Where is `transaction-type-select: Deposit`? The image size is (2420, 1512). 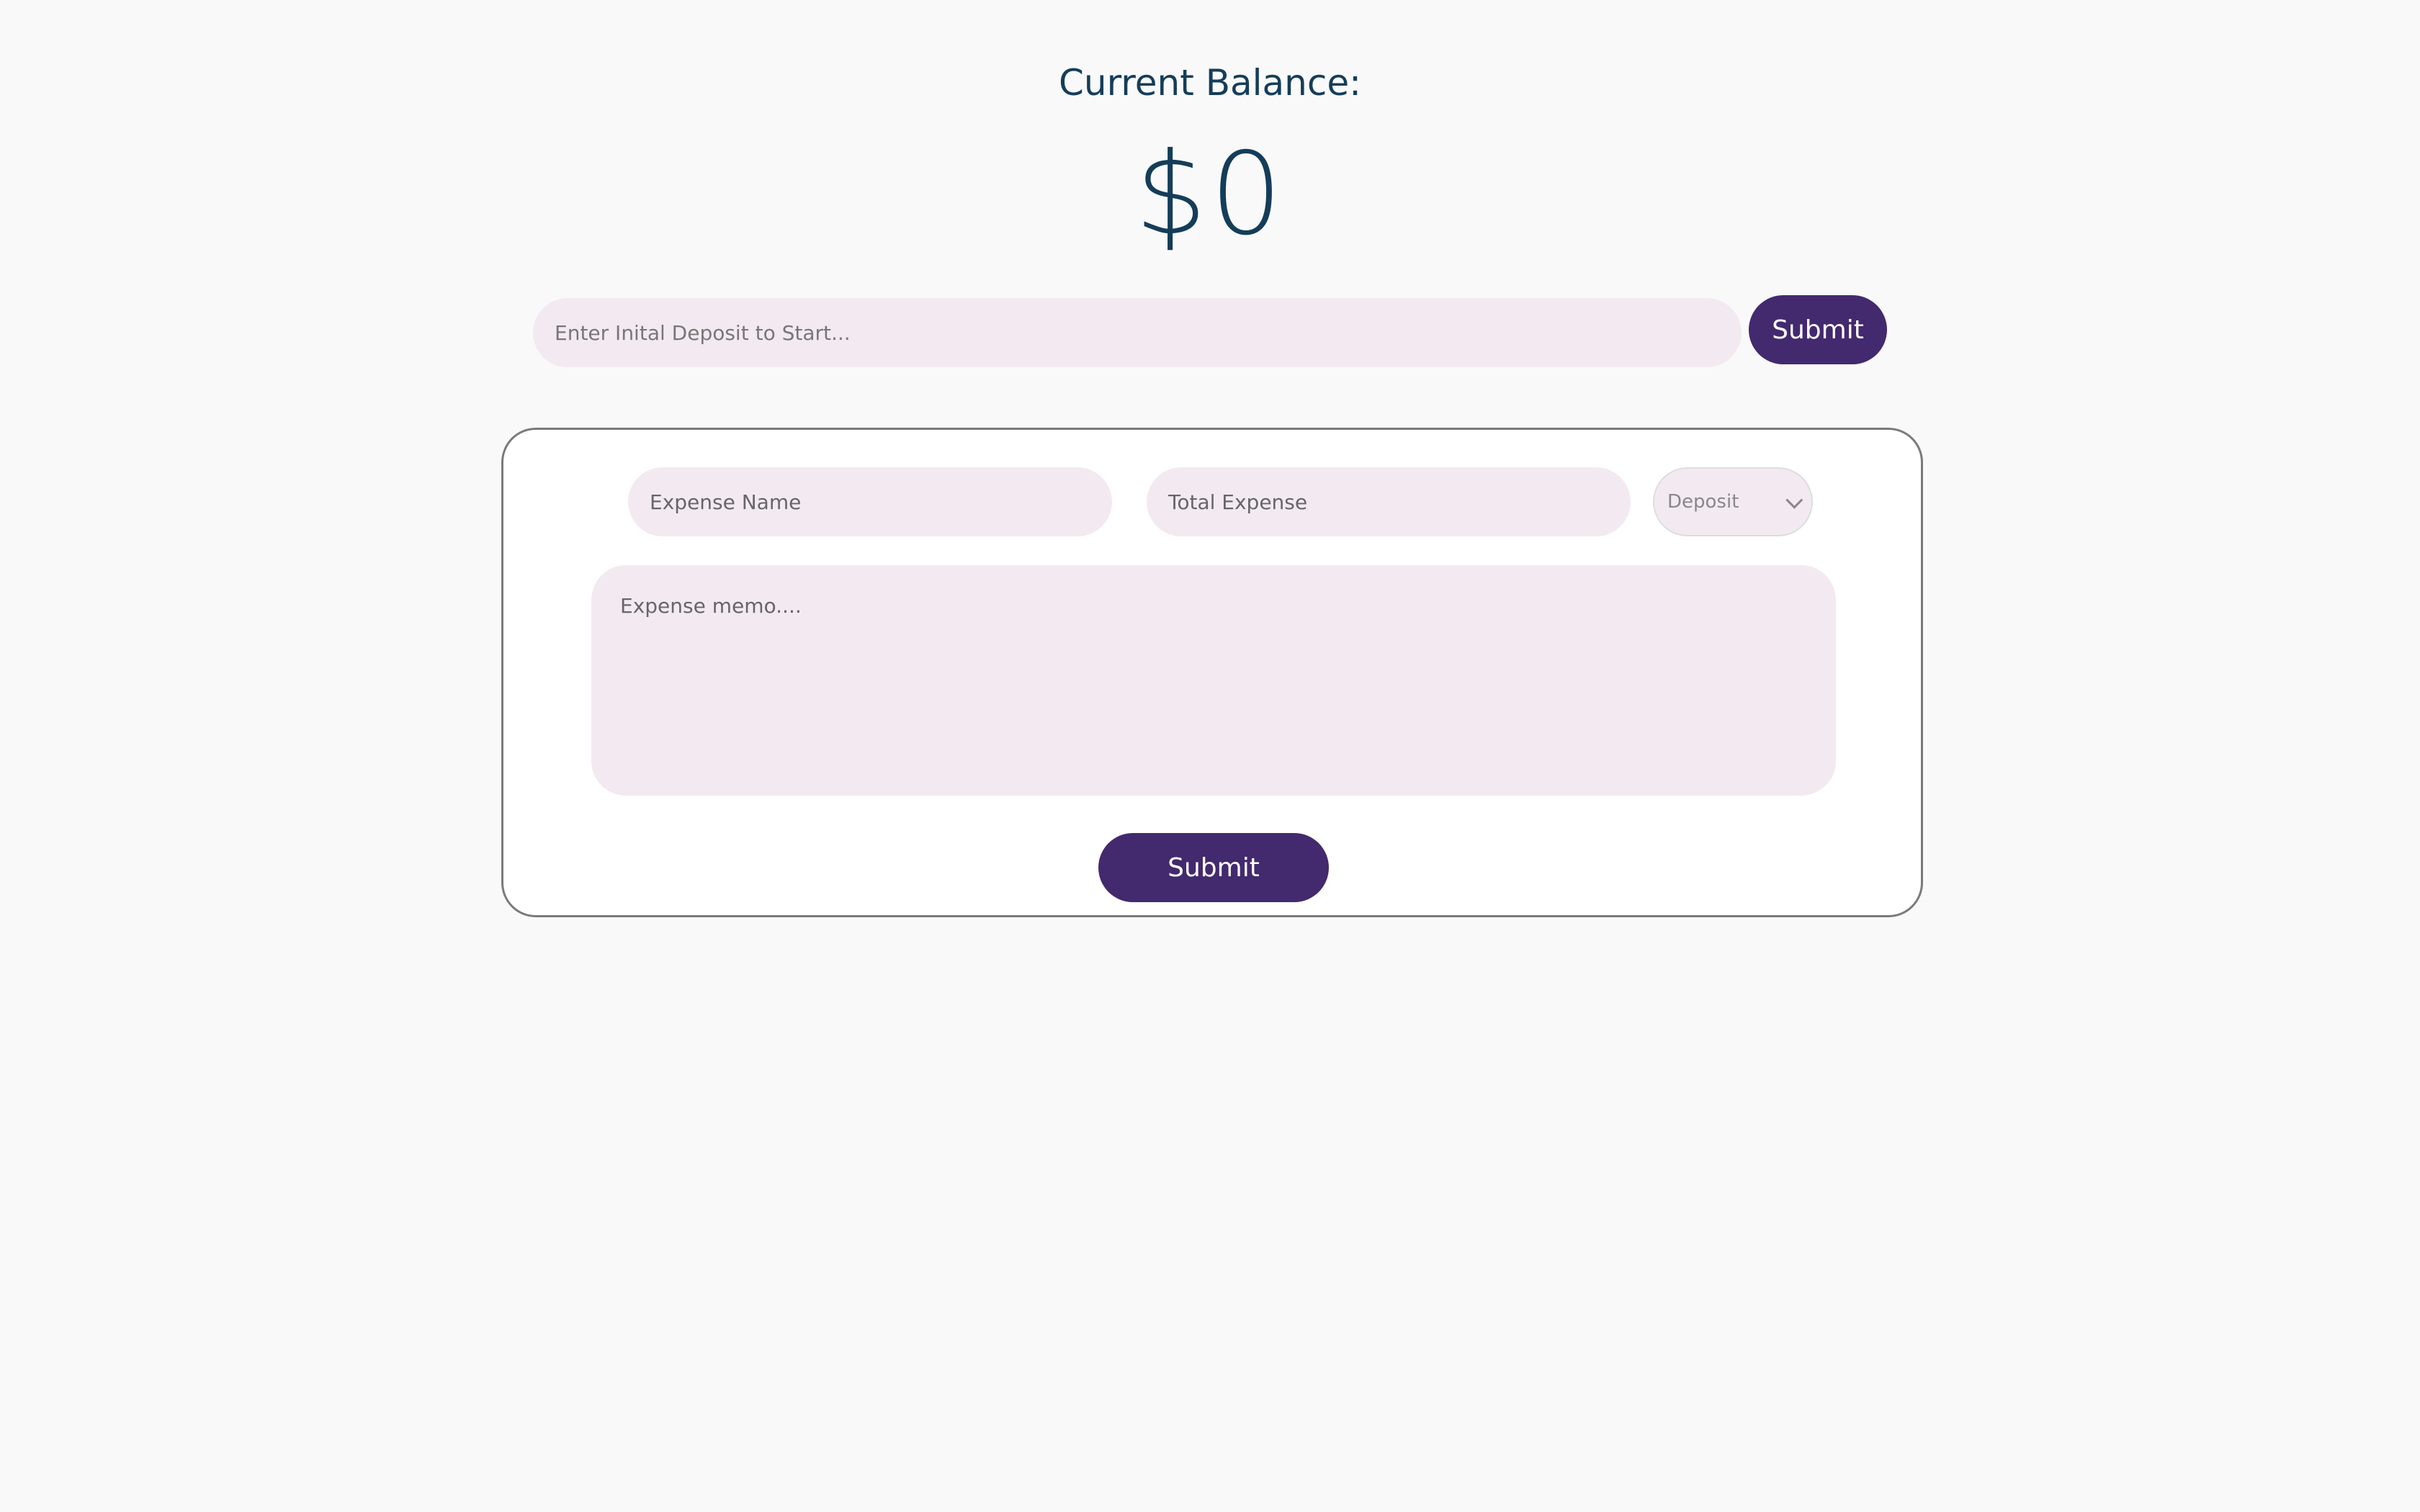
transaction-type-select: Deposit is located at coordinates (1733, 501).